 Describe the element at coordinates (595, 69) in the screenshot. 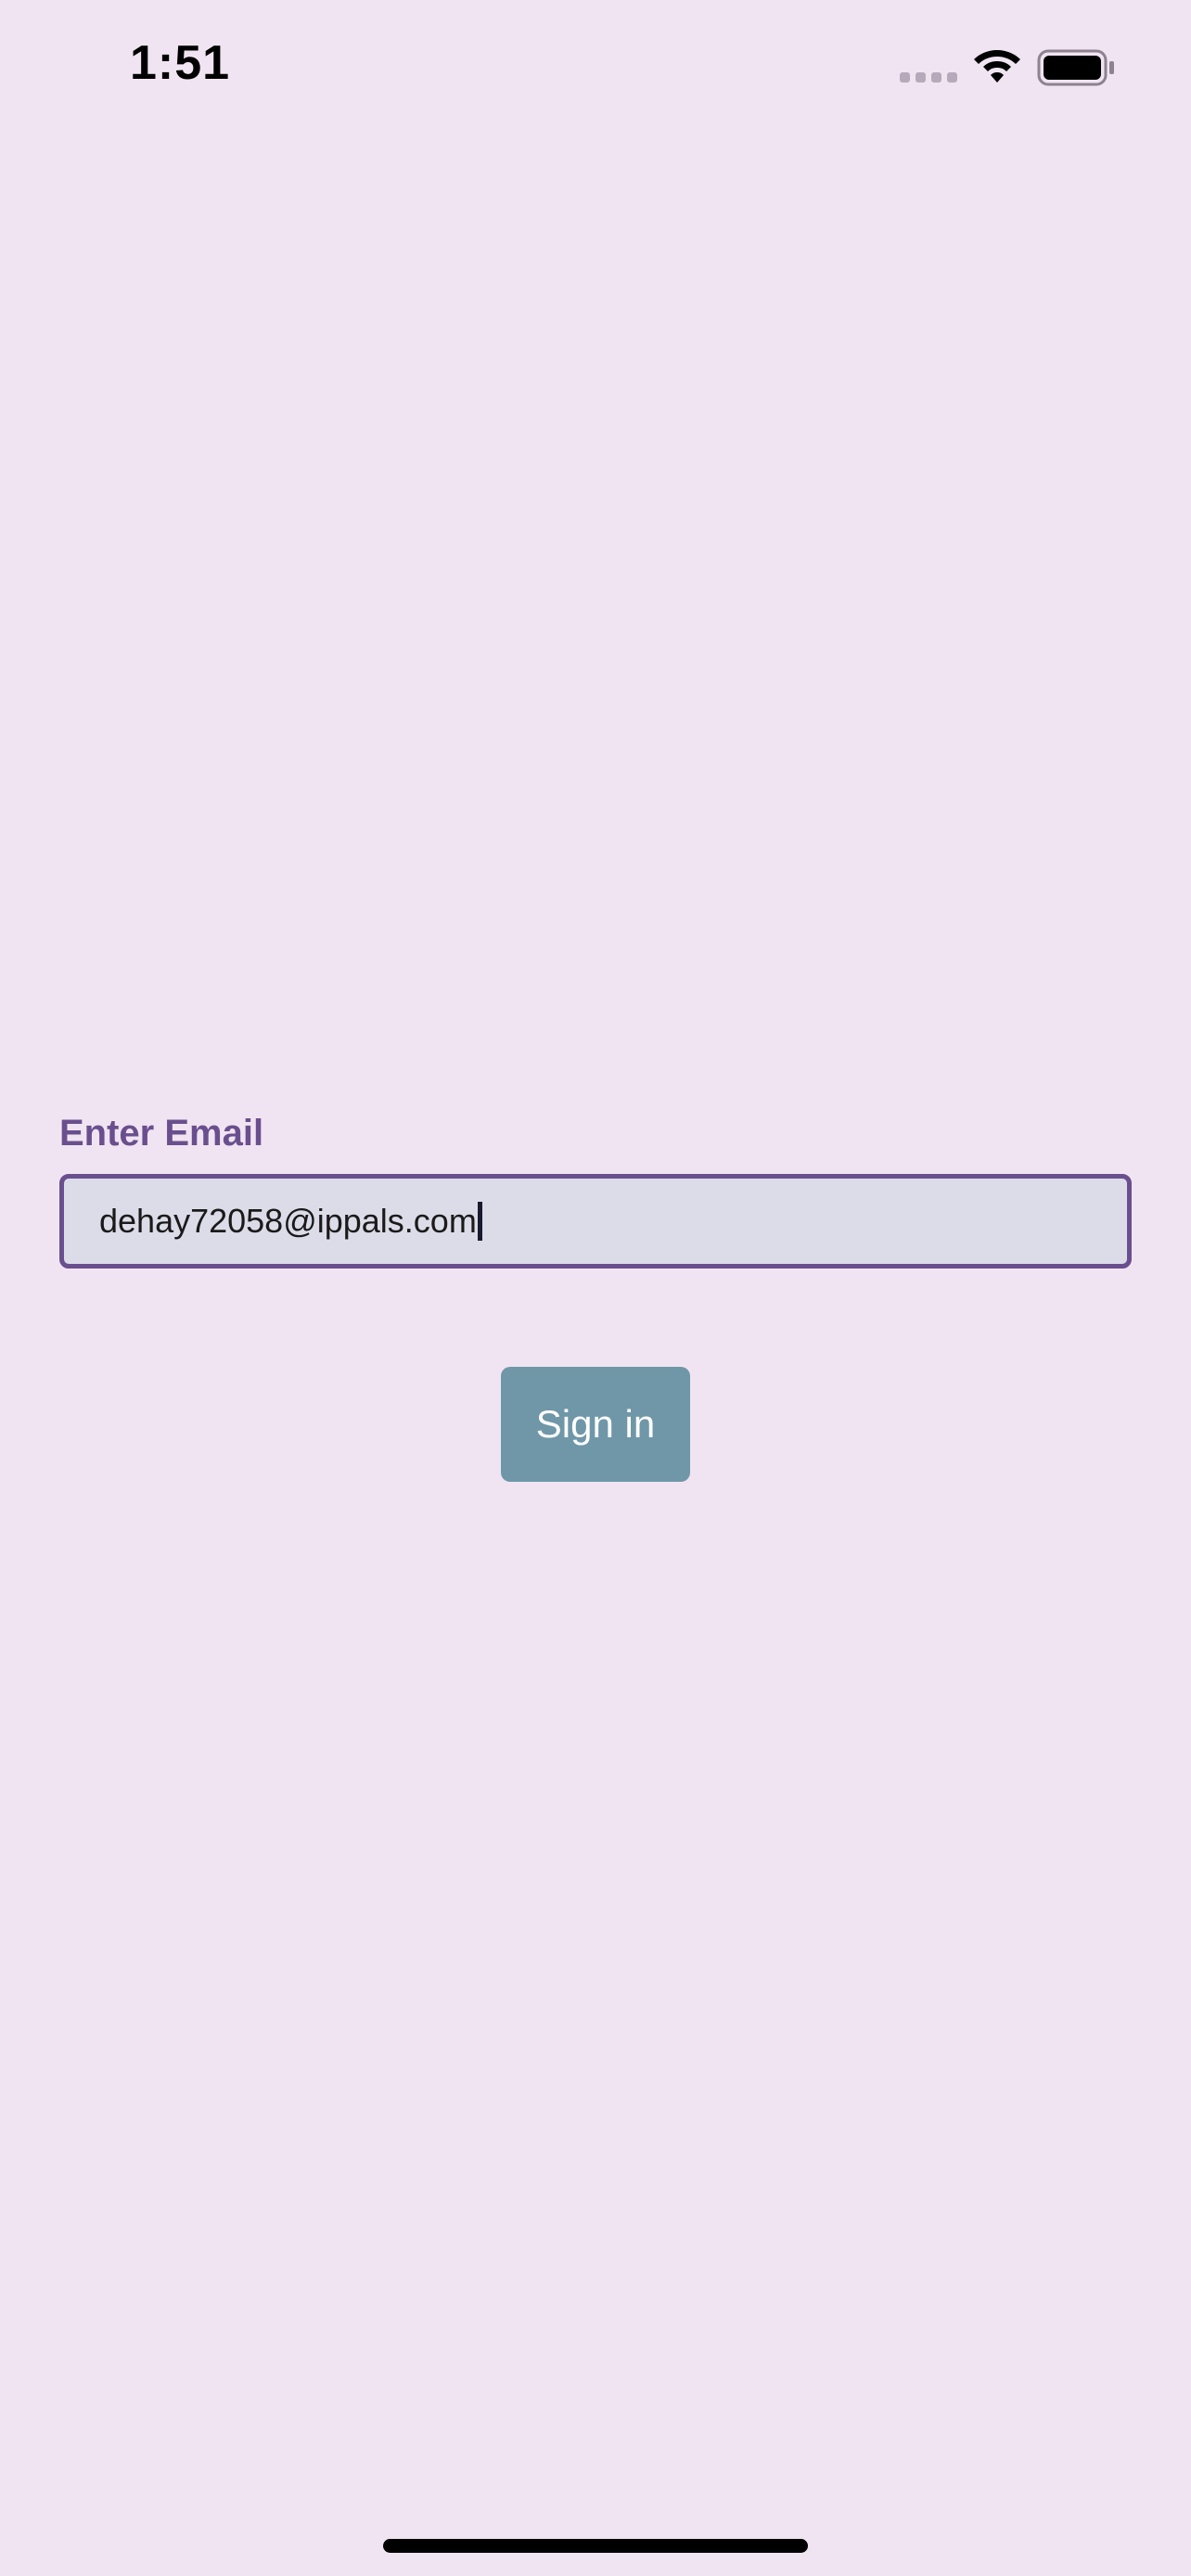

I see `status-bar: 1:51` at that location.